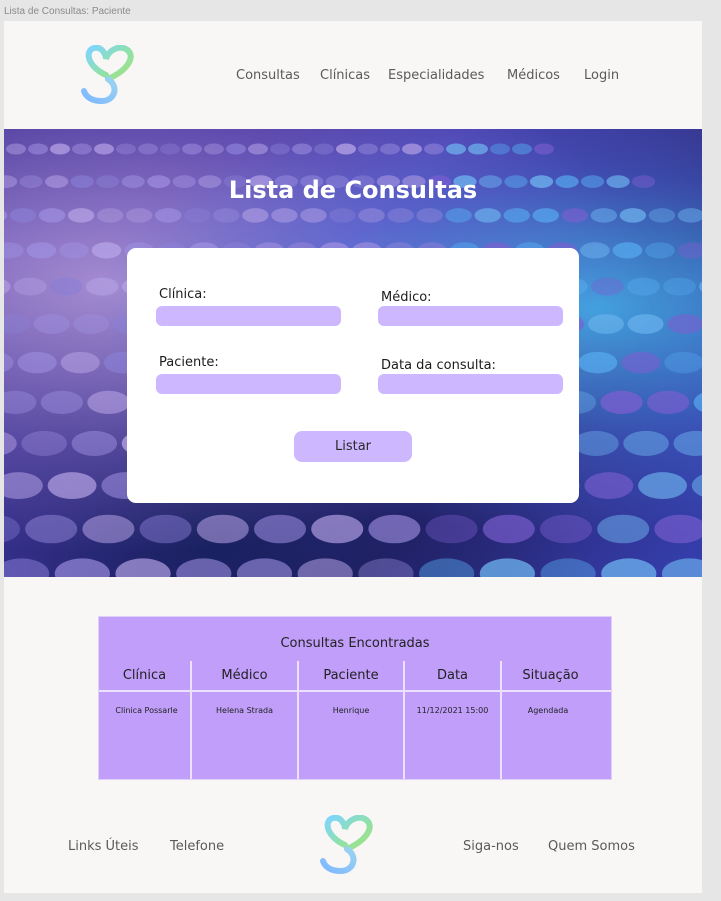 Image resolution: width=721 pixels, height=901 pixels. What do you see at coordinates (183, 294) in the screenshot?
I see `clinica-label: Clínica:` at bounding box center [183, 294].